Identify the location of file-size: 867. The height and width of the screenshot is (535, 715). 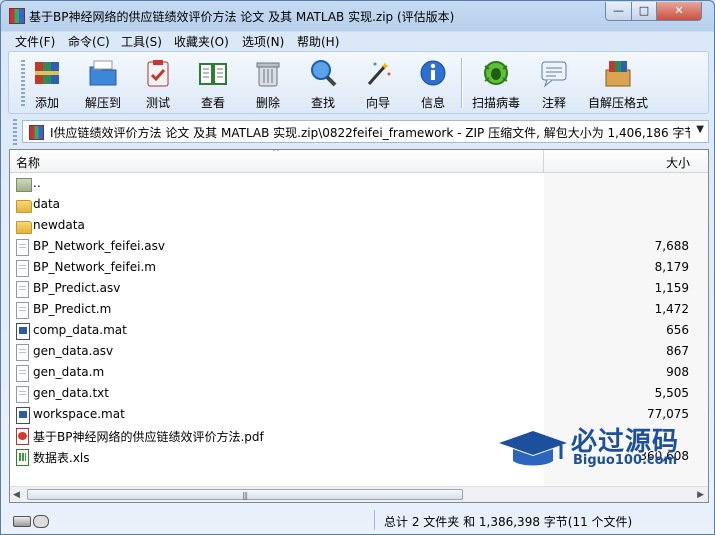
(677, 351).